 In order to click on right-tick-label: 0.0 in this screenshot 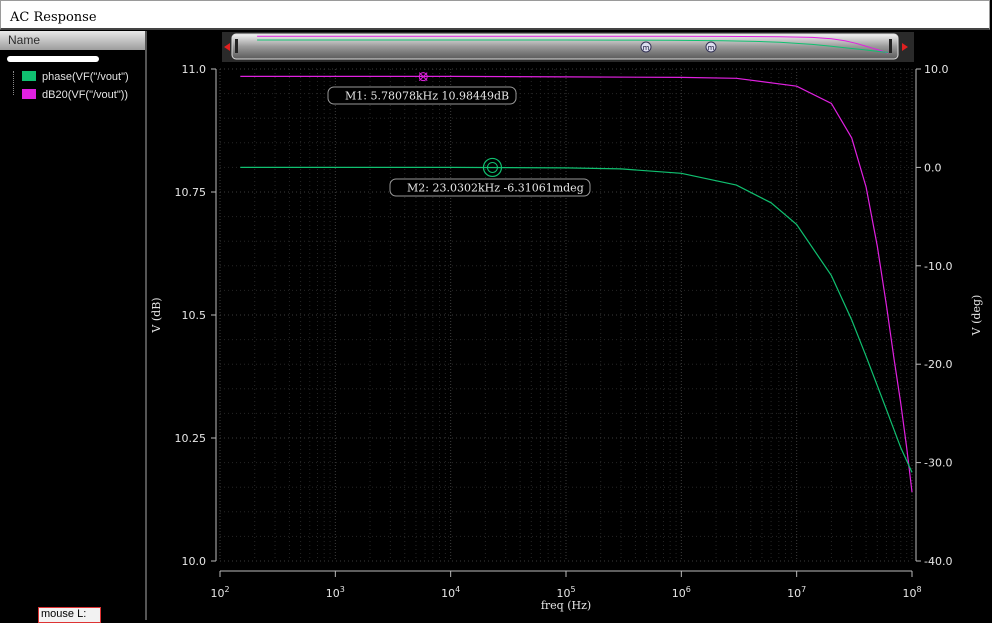, I will do `click(933, 167)`.